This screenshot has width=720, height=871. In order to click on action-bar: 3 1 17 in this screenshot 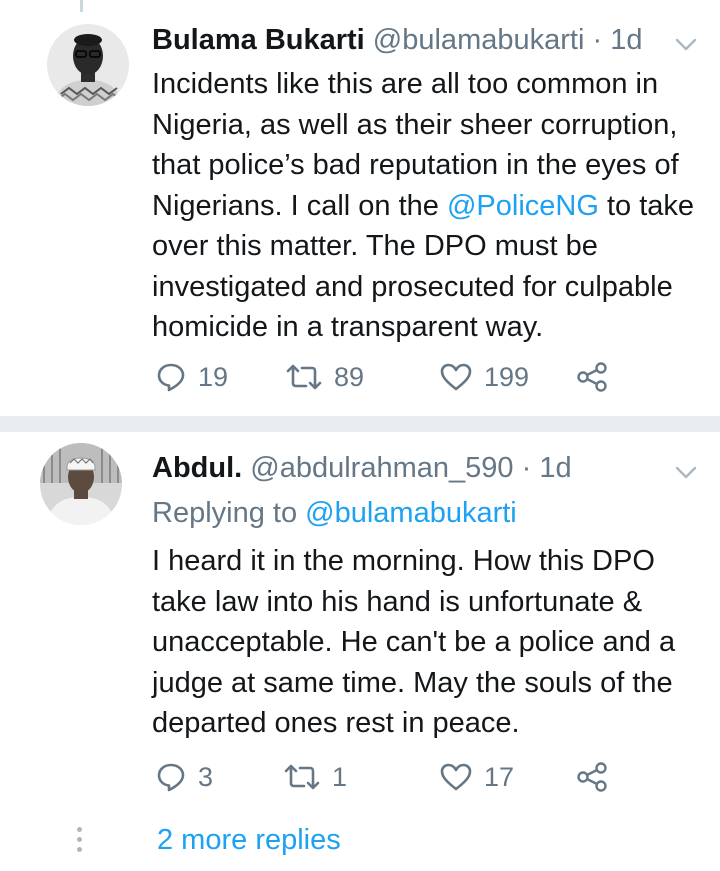, I will do `click(416, 777)`.